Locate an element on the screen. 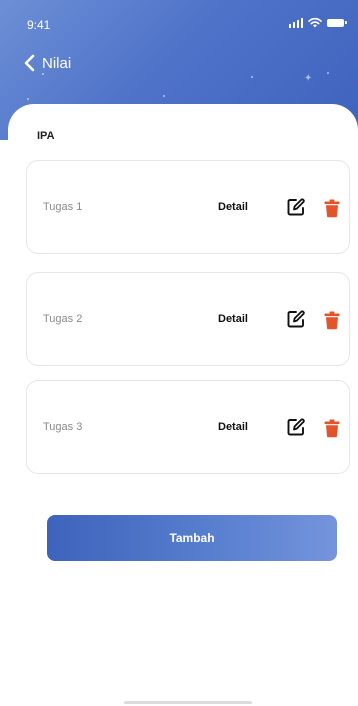  item-label: Tugas 3 is located at coordinates (63, 427).